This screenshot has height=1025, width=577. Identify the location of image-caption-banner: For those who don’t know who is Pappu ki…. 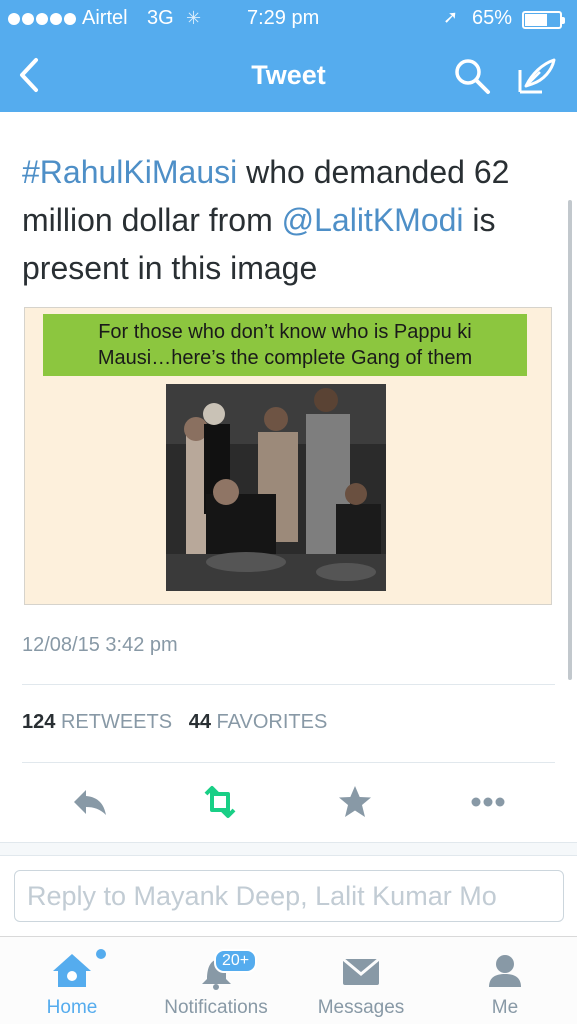
(285, 345).